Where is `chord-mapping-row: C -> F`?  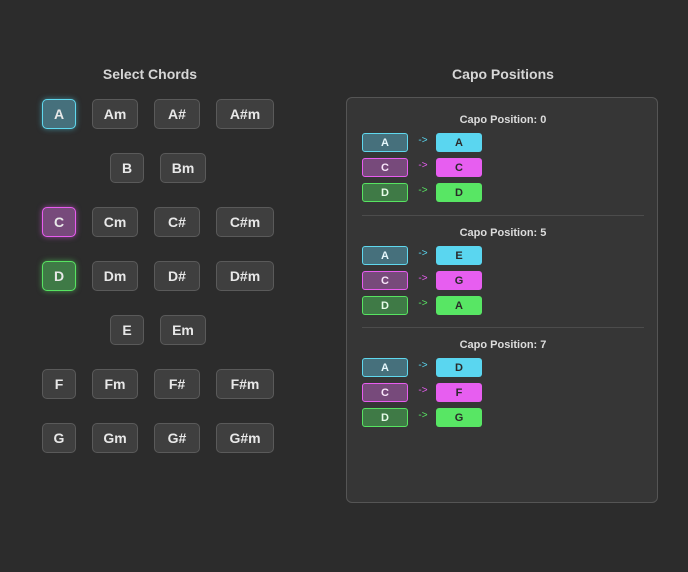
chord-mapping-row: C -> F is located at coordinates (503, 392).